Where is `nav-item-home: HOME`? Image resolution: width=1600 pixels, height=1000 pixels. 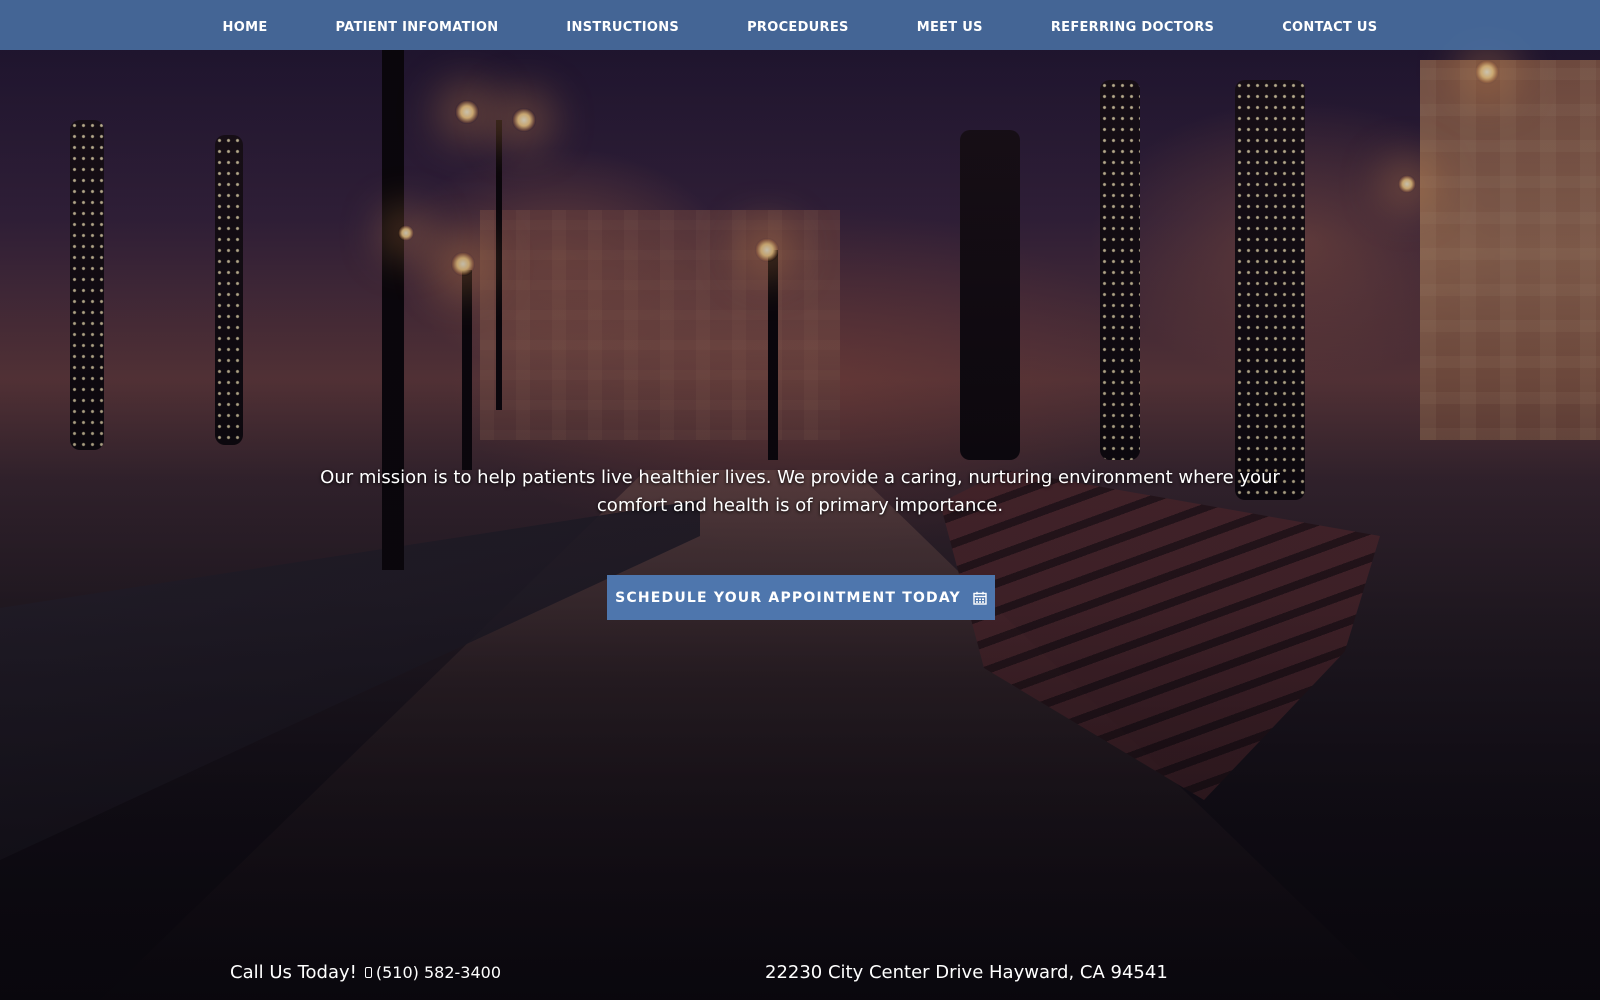 nav-item-home: HOME is located at coordinates (245, 27).